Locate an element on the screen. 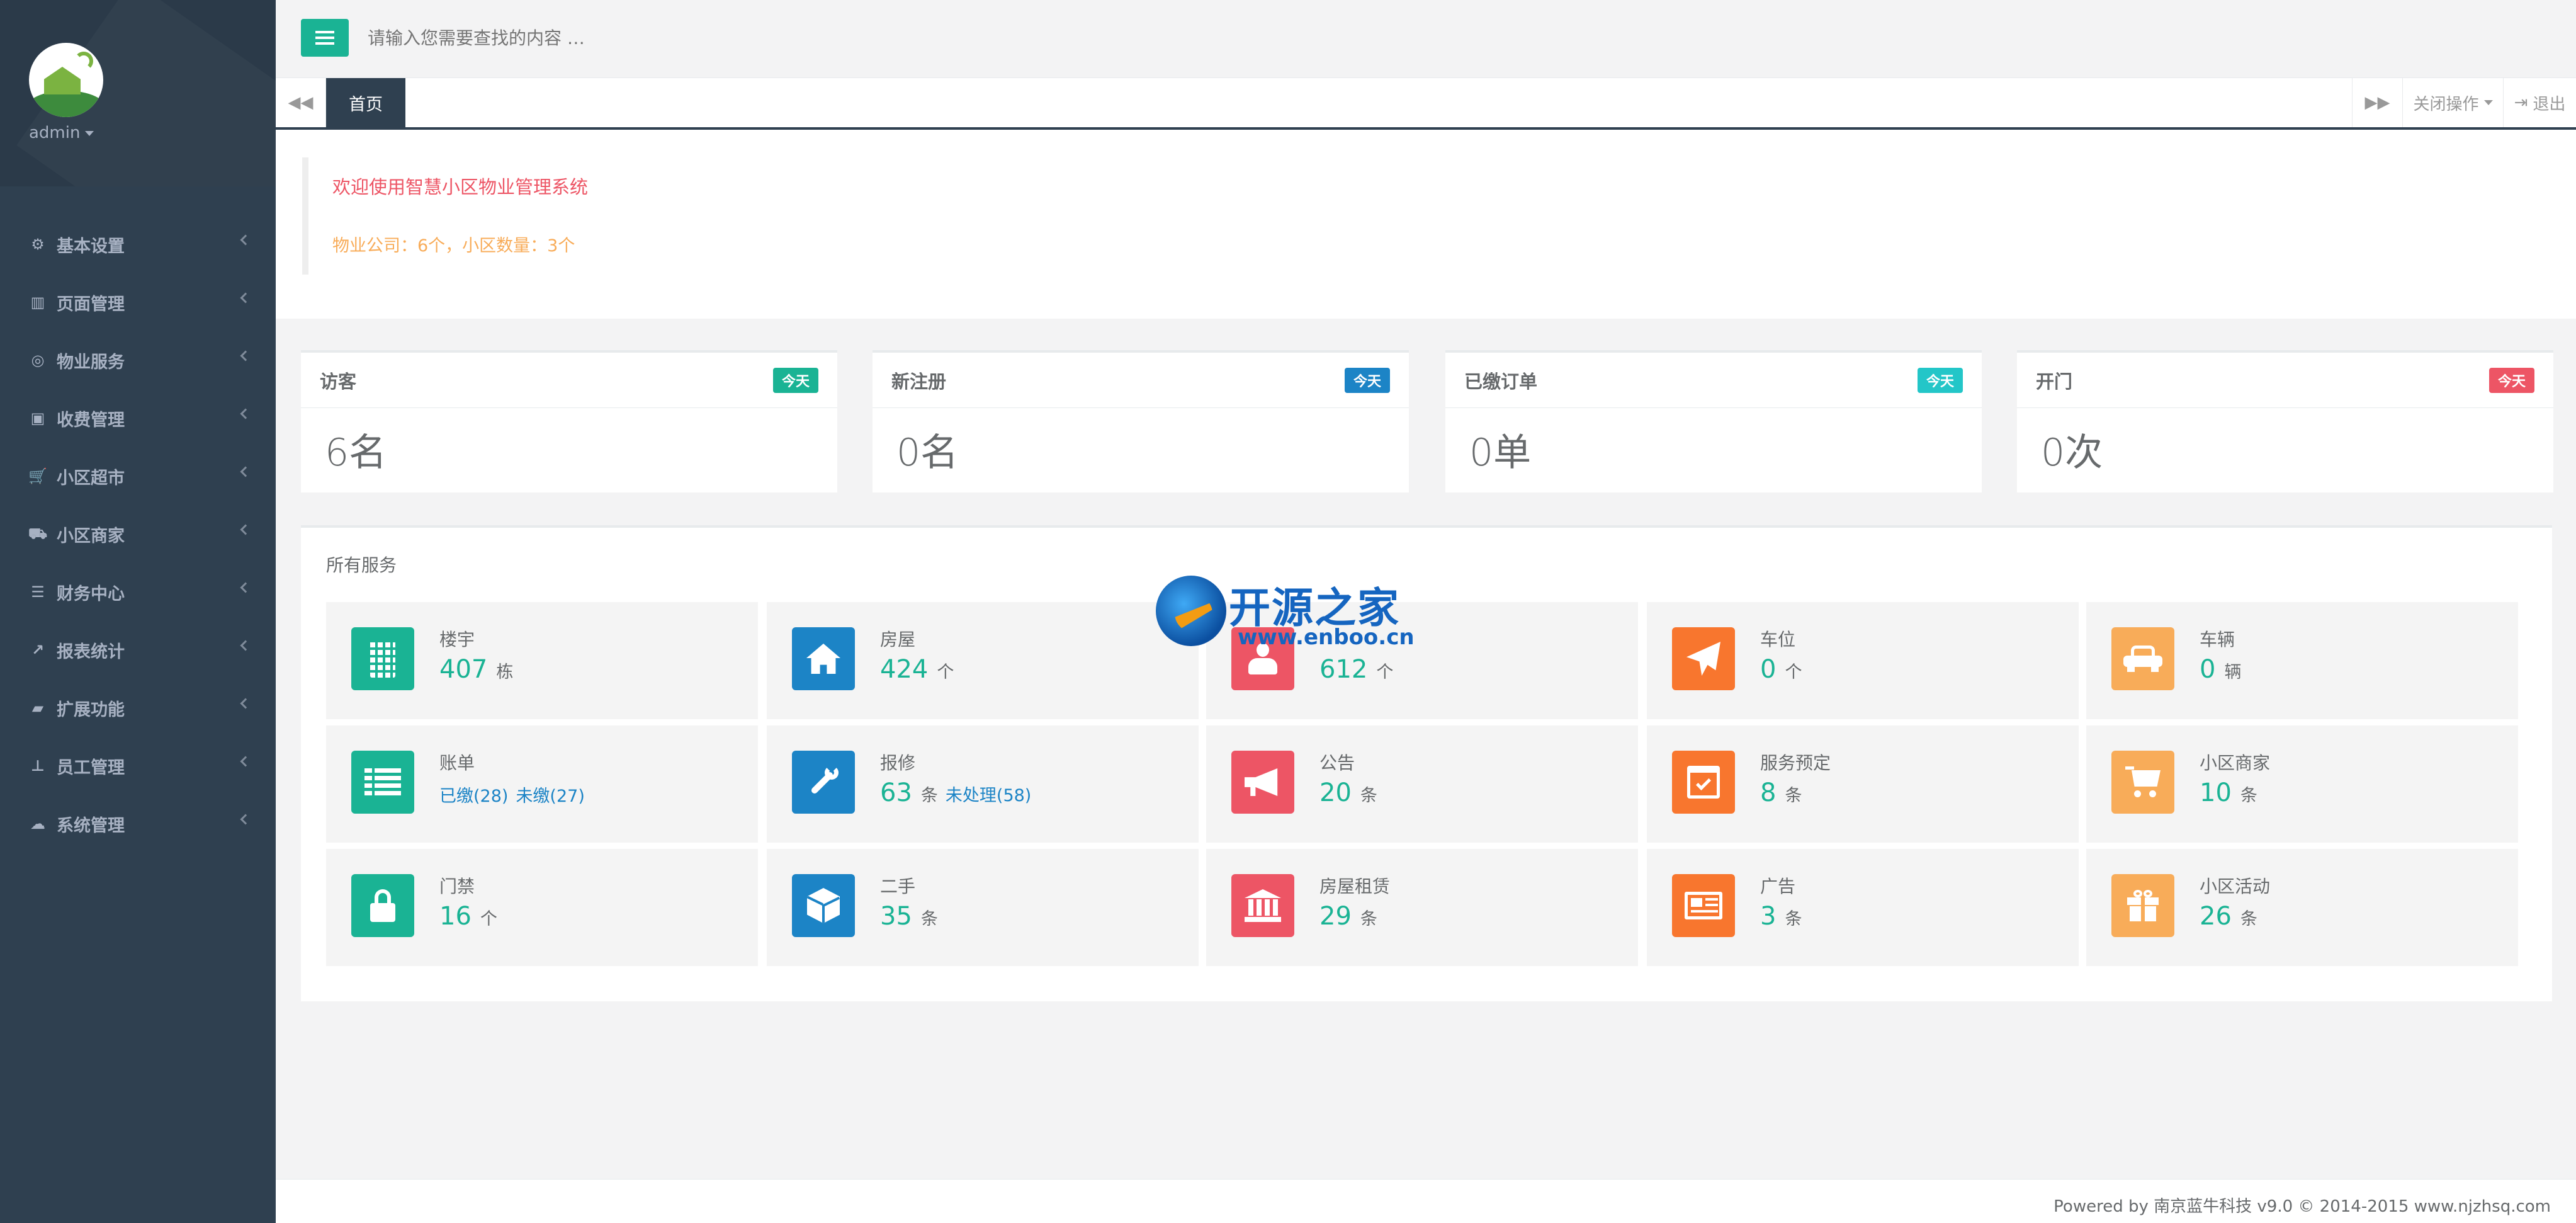 The width and height of the screenshot is (2576, 1223). bars-icon is located at coordinates (324, 38).